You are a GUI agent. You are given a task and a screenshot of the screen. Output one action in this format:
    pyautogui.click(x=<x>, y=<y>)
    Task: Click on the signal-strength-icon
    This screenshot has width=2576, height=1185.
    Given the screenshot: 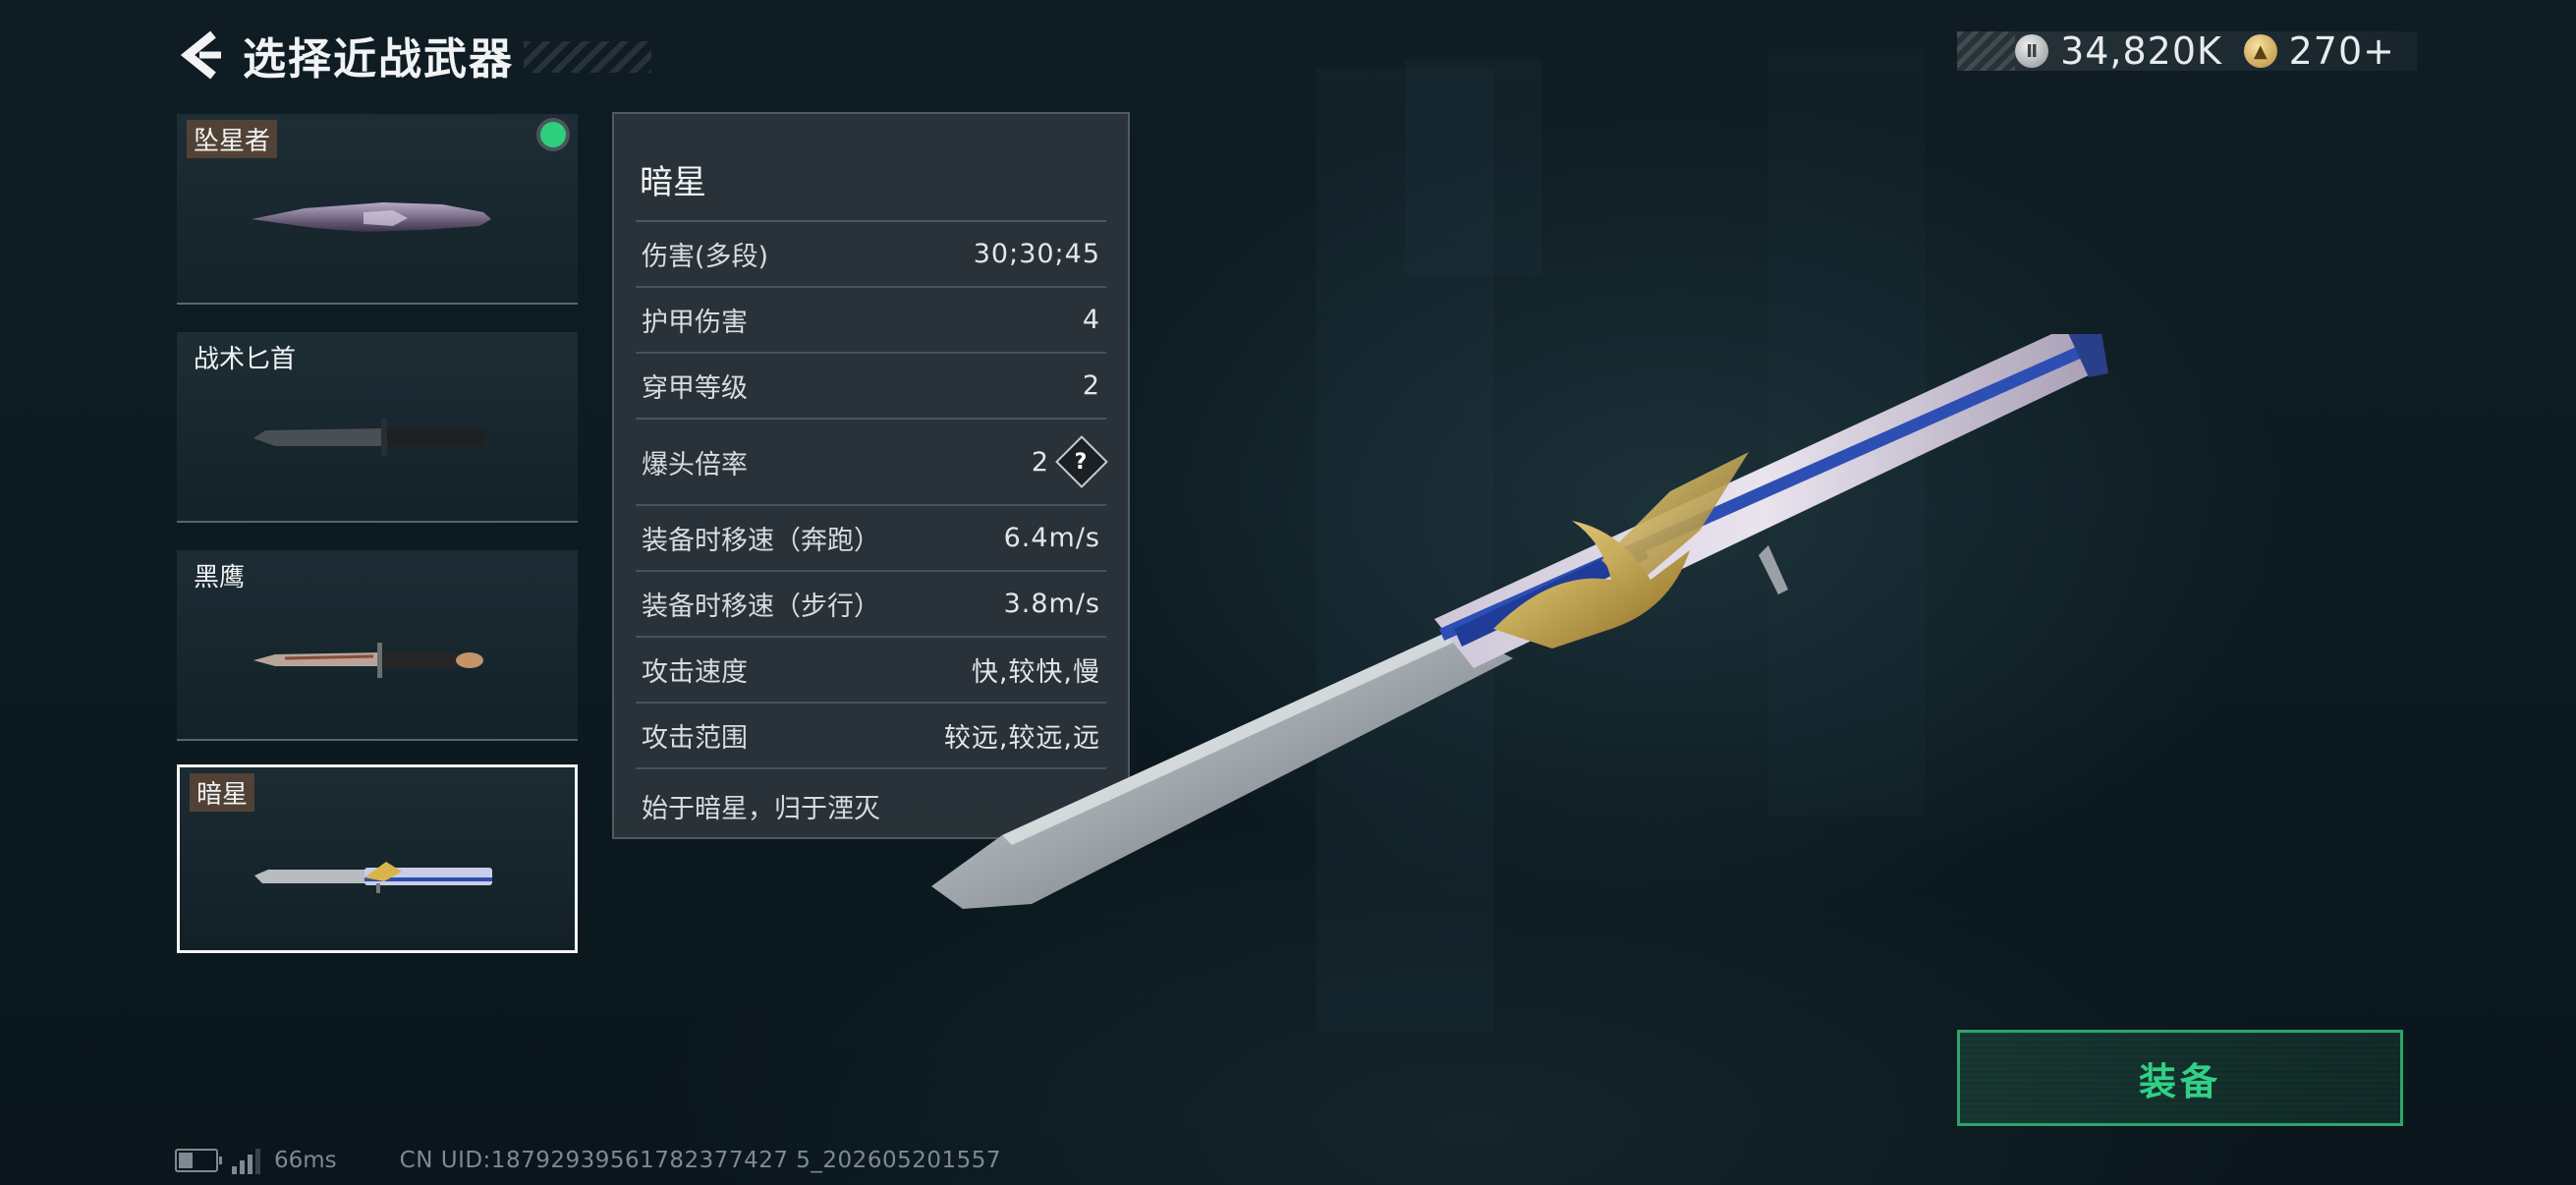 What is the action you would take?
    pyautogui.click(x=246, y=1161)
    